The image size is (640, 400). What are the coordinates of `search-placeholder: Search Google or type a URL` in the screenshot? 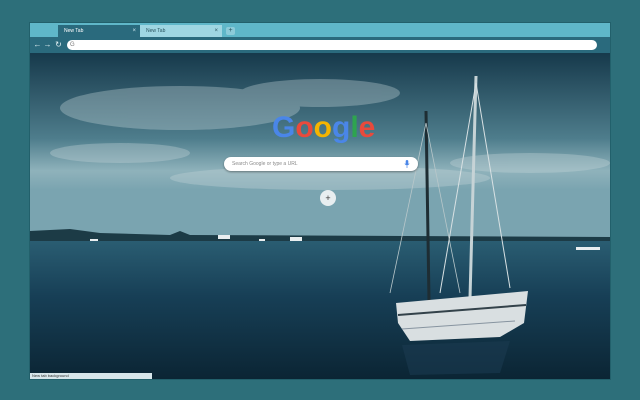 It's located at (265, 164).